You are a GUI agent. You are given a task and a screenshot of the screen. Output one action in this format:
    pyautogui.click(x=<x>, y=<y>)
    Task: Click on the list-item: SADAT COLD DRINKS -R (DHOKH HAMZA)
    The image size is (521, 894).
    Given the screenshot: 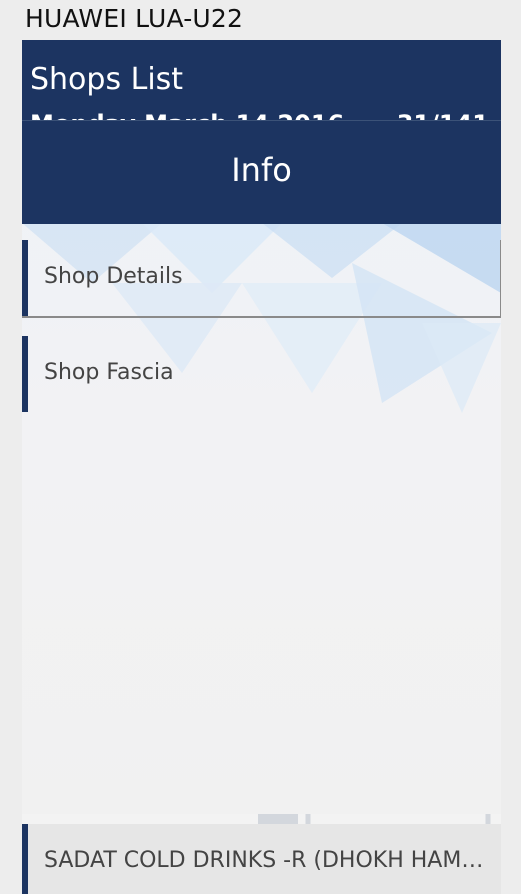 What is the action you would take?
    pyautogui.click(x=261, y=859)
    